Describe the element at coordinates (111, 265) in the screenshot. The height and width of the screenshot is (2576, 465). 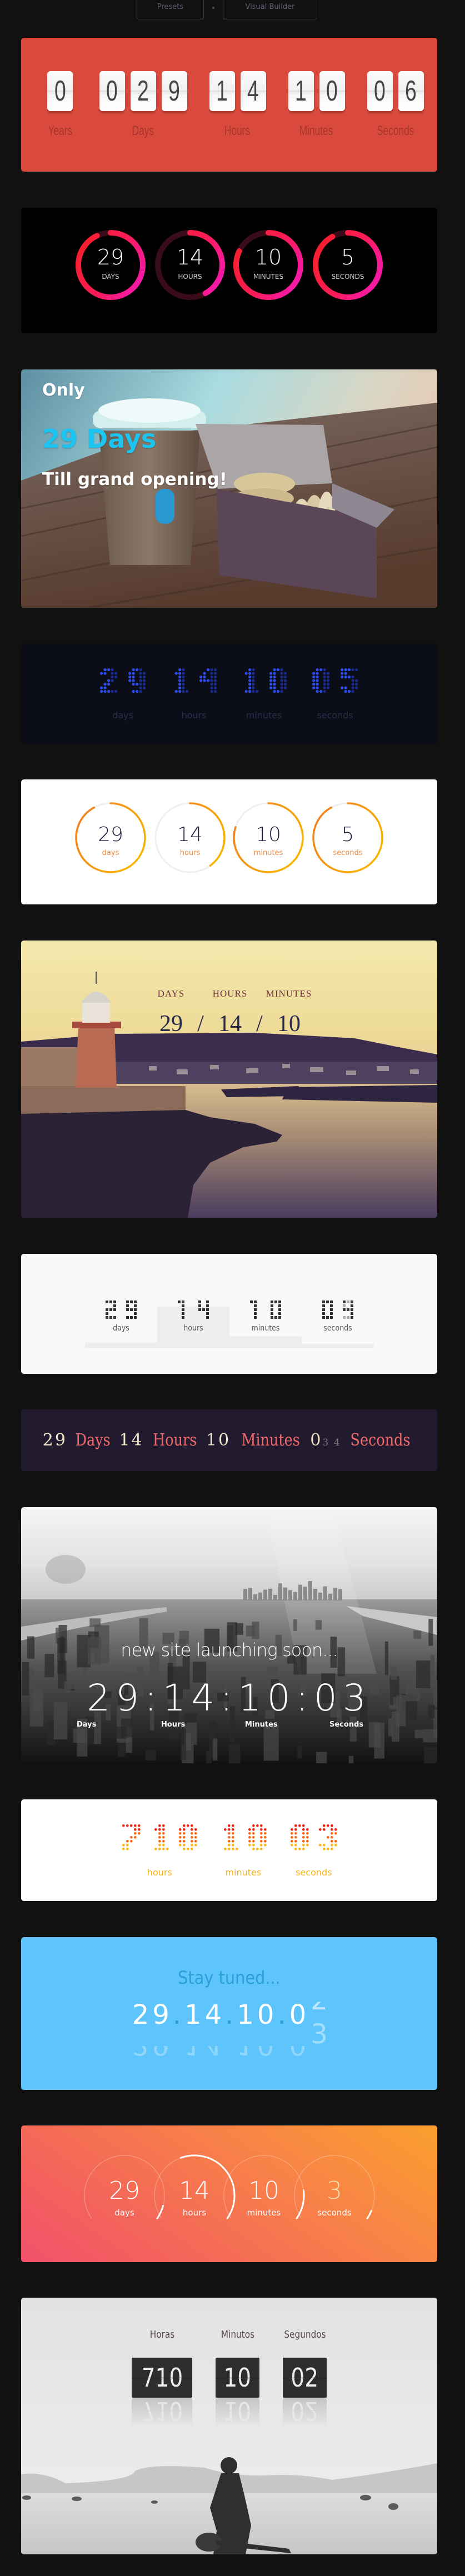
I see `ring-days: 29 DAYS` at that location.